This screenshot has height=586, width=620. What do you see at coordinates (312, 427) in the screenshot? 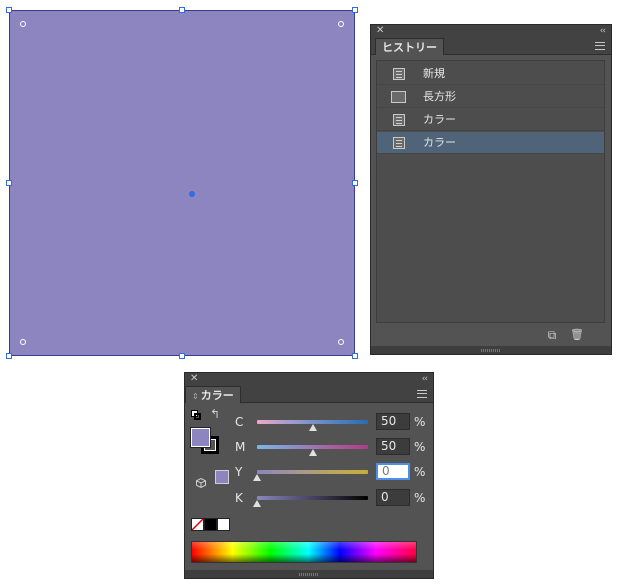
I see `slider-thumb-c` at bounding box center [312, 427].